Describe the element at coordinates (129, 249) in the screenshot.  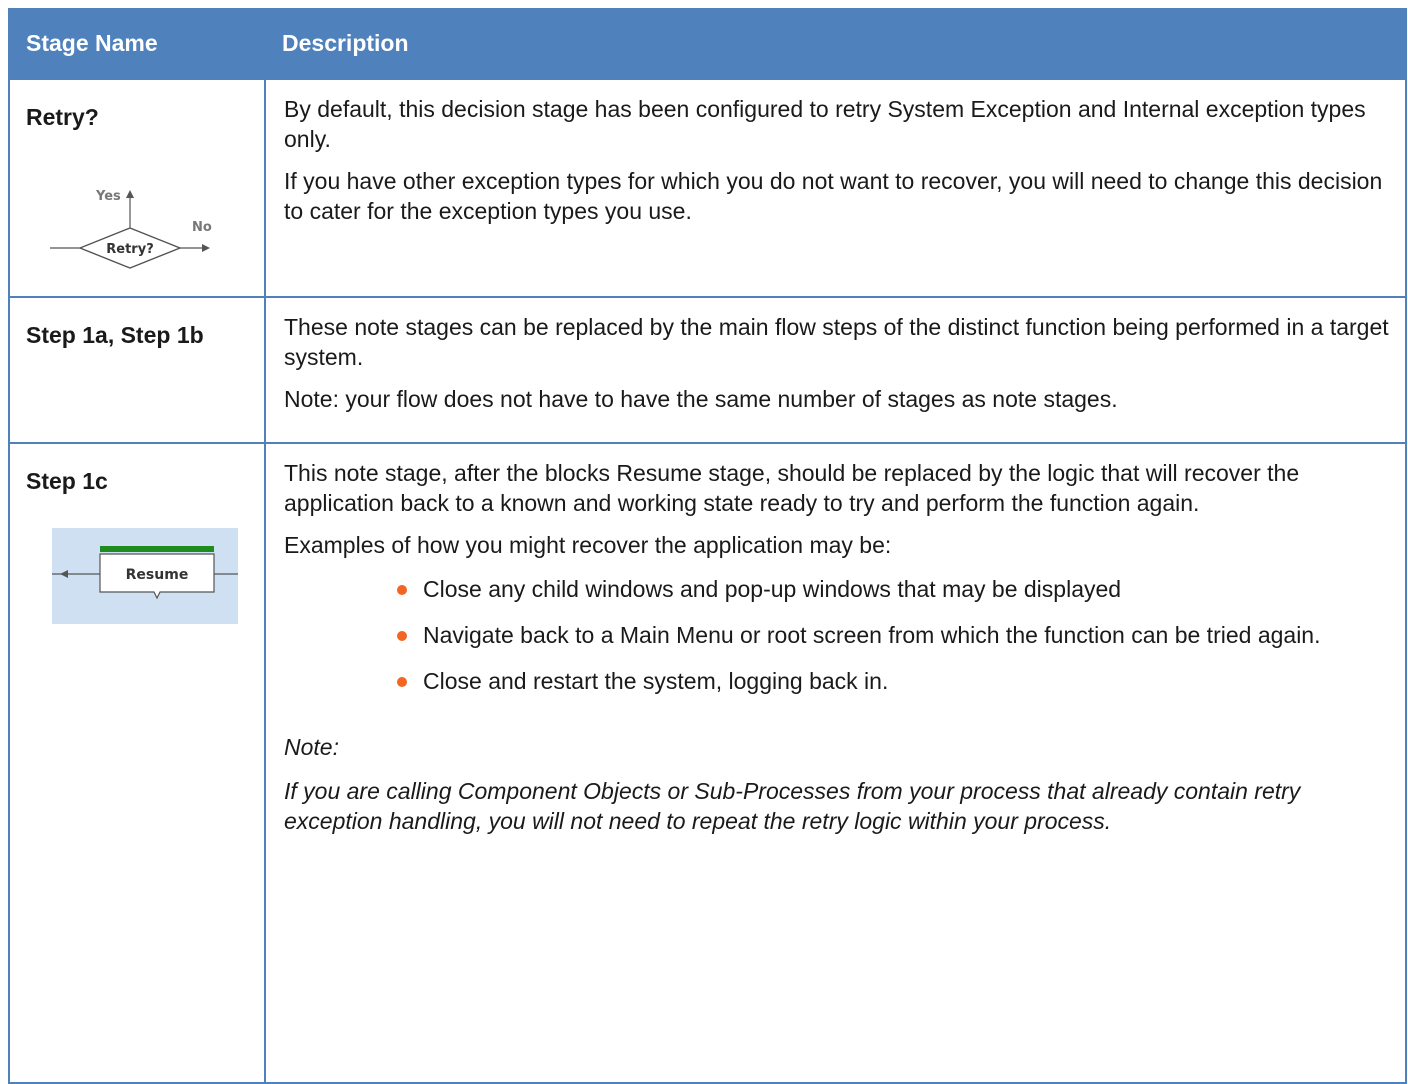
I see `decision-label: Retry?` at that location.